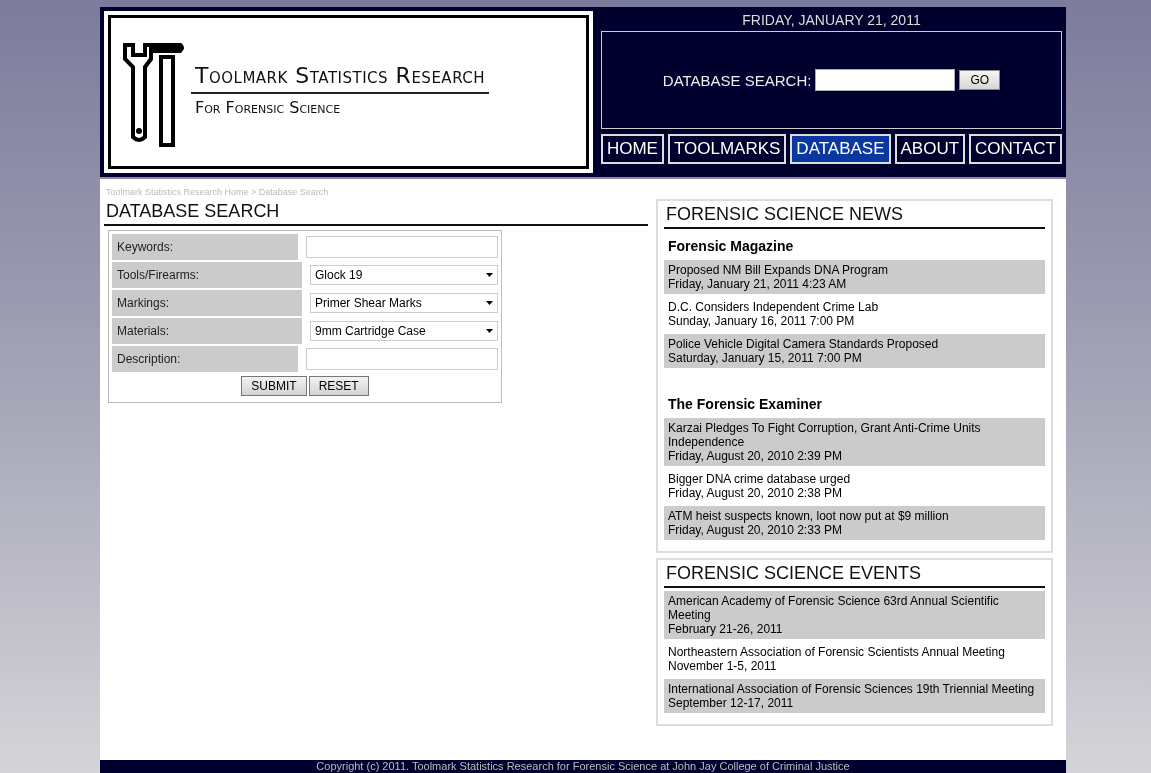  What do you see at coordinates (854, 479) in the screenshot?
I see `item-title: Bigger DNA crime database urged` at bounding box center [854, 479].